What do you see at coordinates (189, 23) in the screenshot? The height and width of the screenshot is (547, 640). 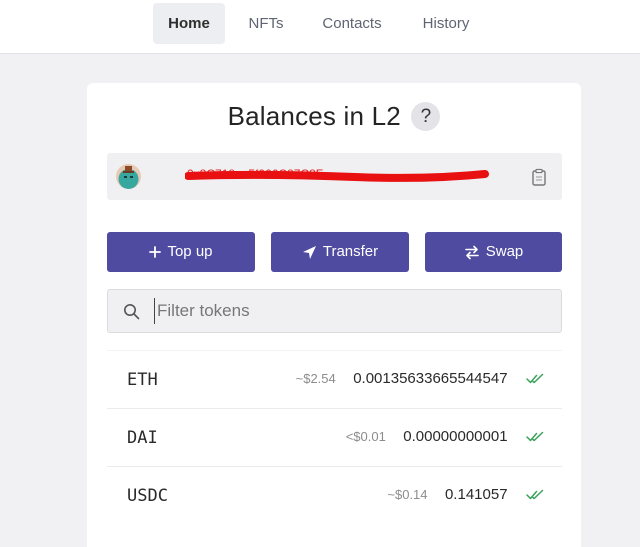 I see `nav-home: Home` at bounding box center [189, 23].